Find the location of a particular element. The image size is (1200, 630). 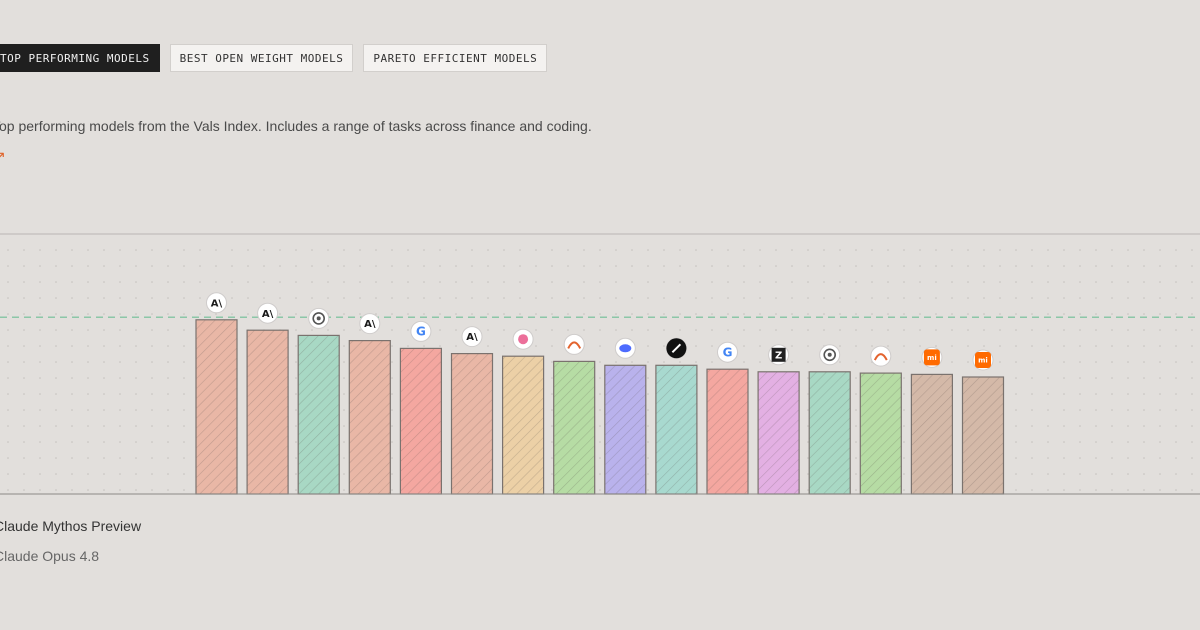

zhipu-icon: Z is located at coordinates (779, 355).